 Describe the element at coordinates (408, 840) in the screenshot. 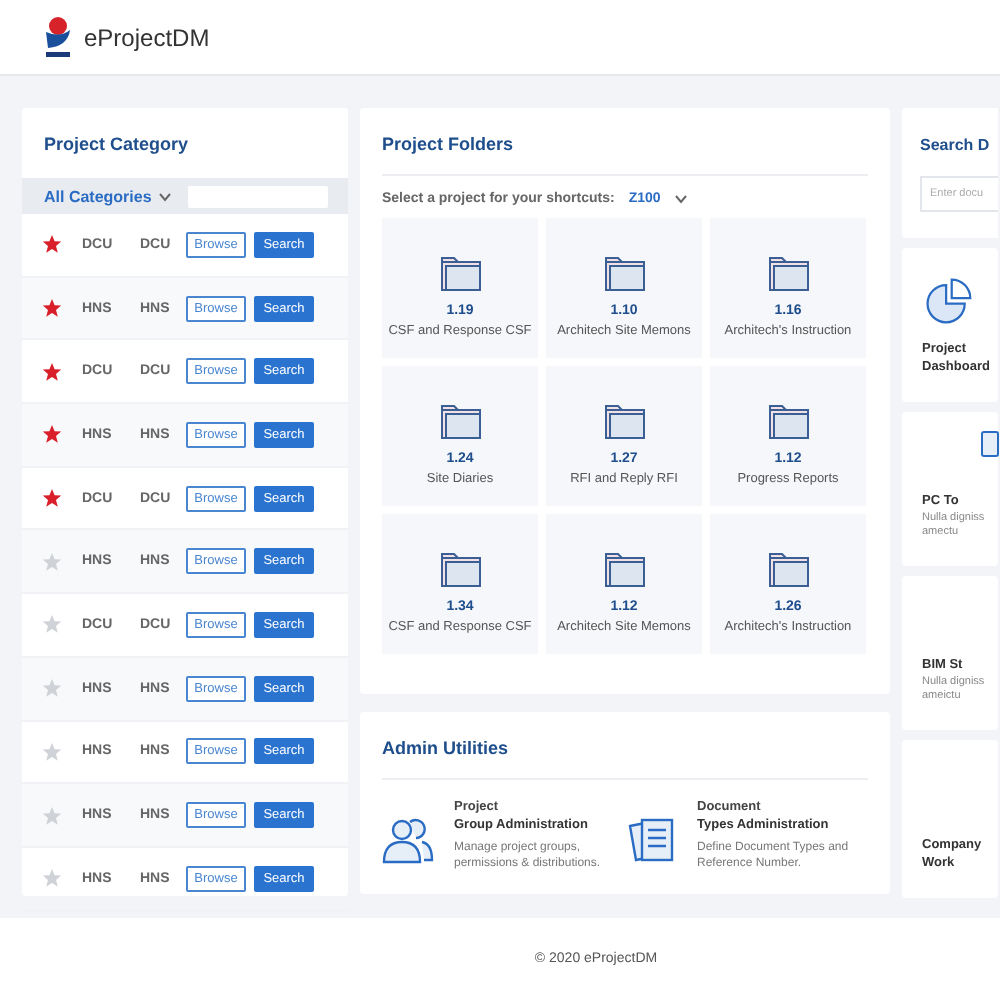

I see `users-icon` at that location.